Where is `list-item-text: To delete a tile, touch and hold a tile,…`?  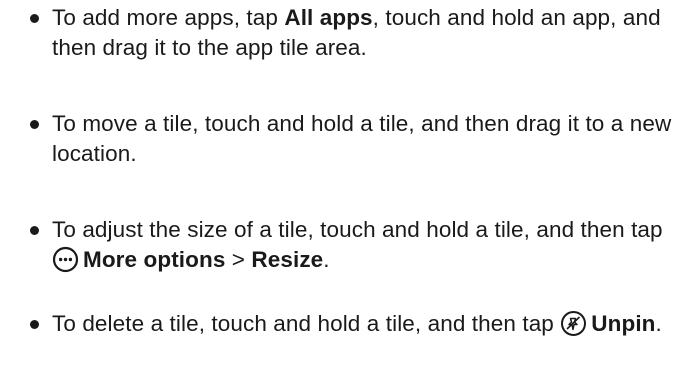 list-item-text: To delete a tile, touch and hold a tile,… is located at coordinates (371, 324).